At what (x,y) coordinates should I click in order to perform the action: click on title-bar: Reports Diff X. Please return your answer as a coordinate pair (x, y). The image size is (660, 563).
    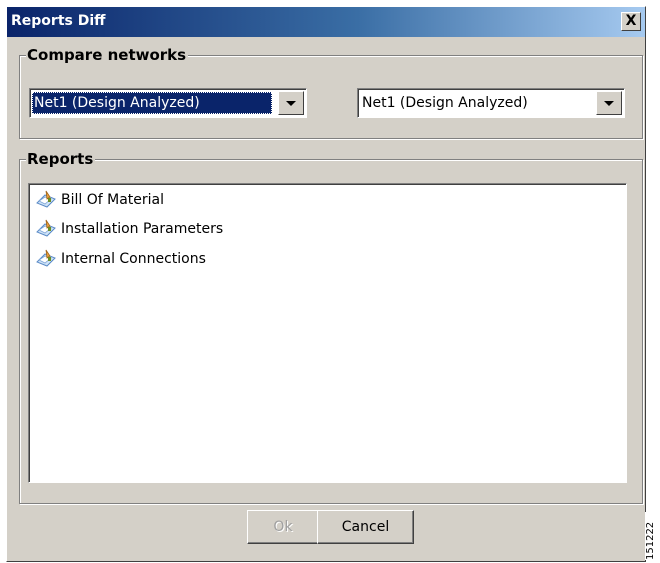
    Looking at the image, I should click on (326, 22).